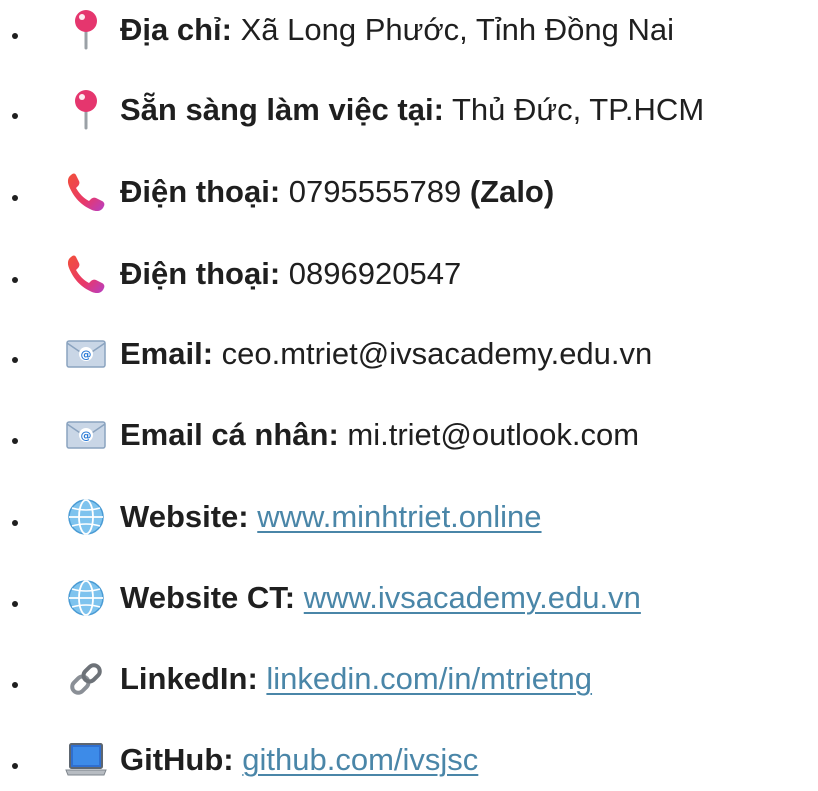 Image resolution: width=818 pixels, height=791 pixels. I want to click on contact-item-github: GitHub: github.com/ivsjsc, so click(409, 760).